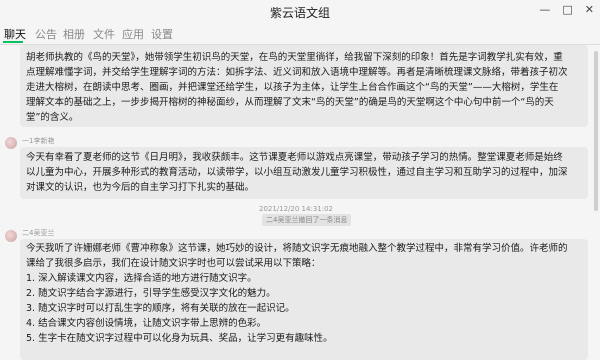  What do you see at coordinates (52, 117) in the screenshot?
I see `message-line: 堂”的含义。` at bounding box center [52, 117].